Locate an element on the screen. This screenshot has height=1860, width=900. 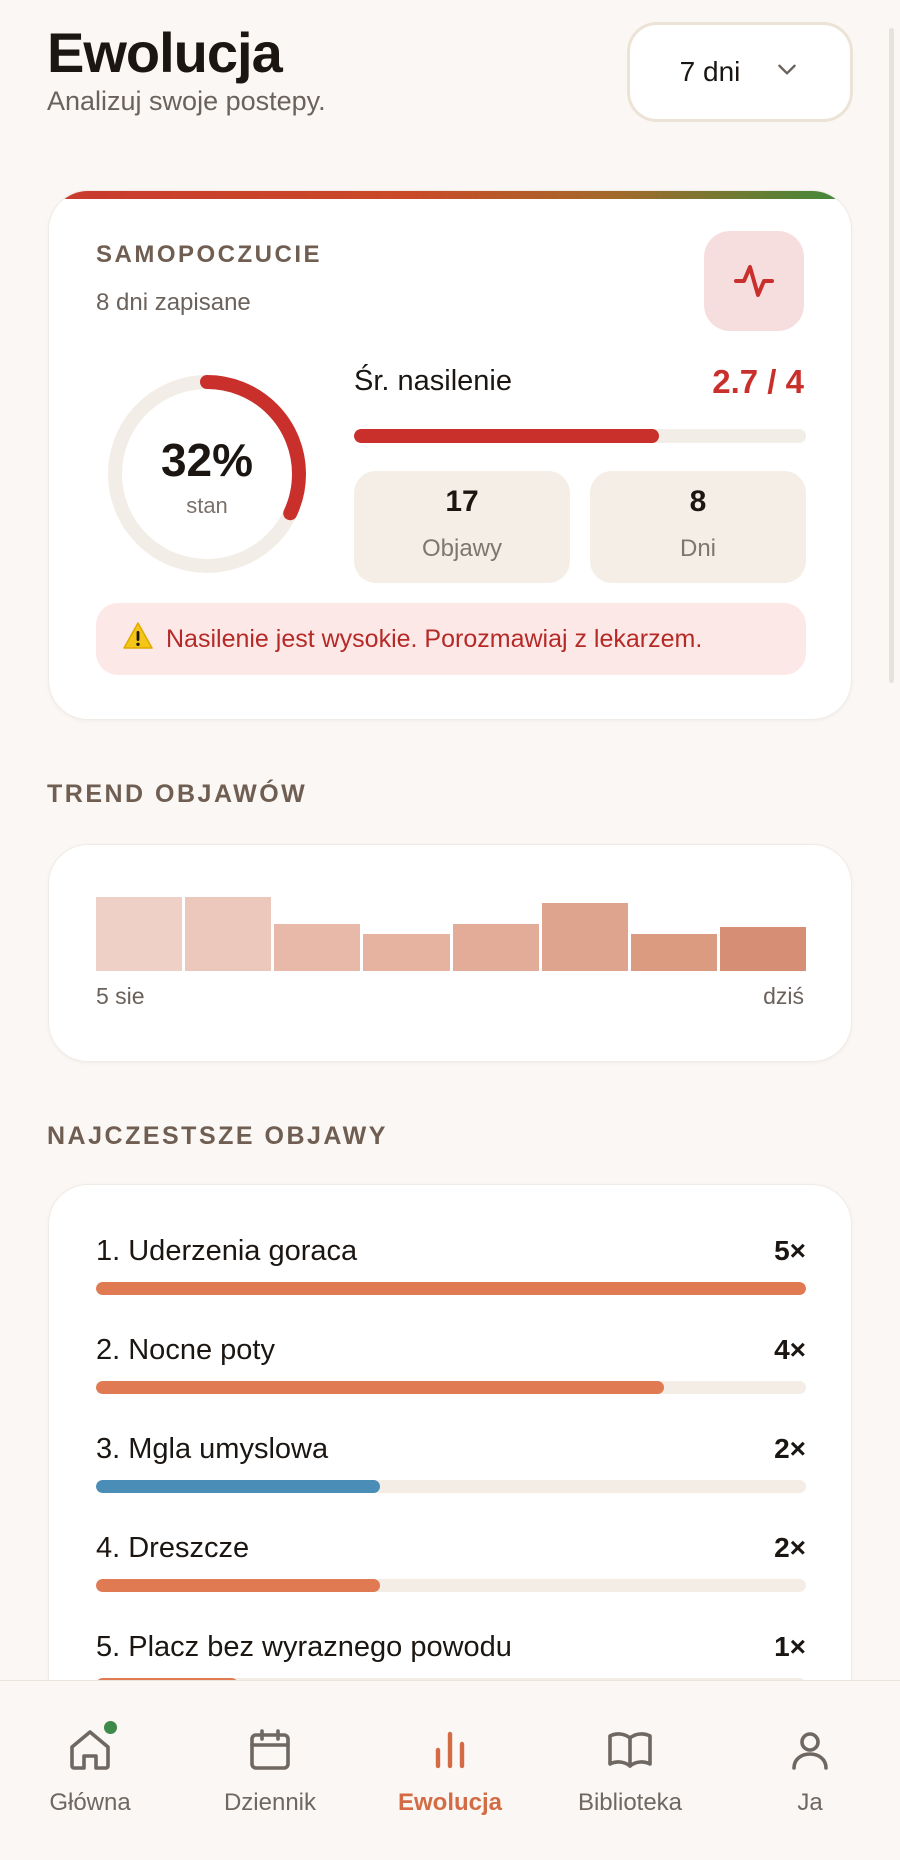
nav-item-journal: Dziennik is located at coordinates (270, 1770).